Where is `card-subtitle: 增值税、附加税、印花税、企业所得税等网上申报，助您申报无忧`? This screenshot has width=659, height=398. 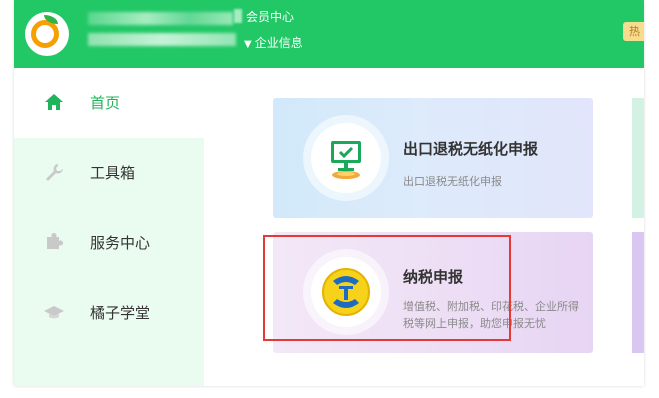
card-subtitle: 增值税、附加税、印花税、企业所得税等网上申报，助您申报无忧 is located at coordinates (491, 315).